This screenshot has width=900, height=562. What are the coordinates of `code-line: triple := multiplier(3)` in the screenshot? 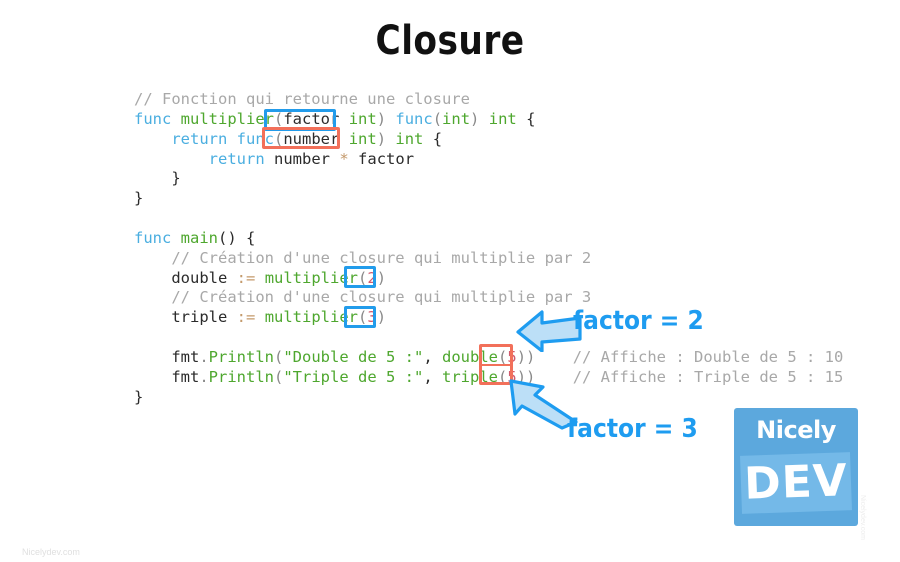 It's located at (488, 318).